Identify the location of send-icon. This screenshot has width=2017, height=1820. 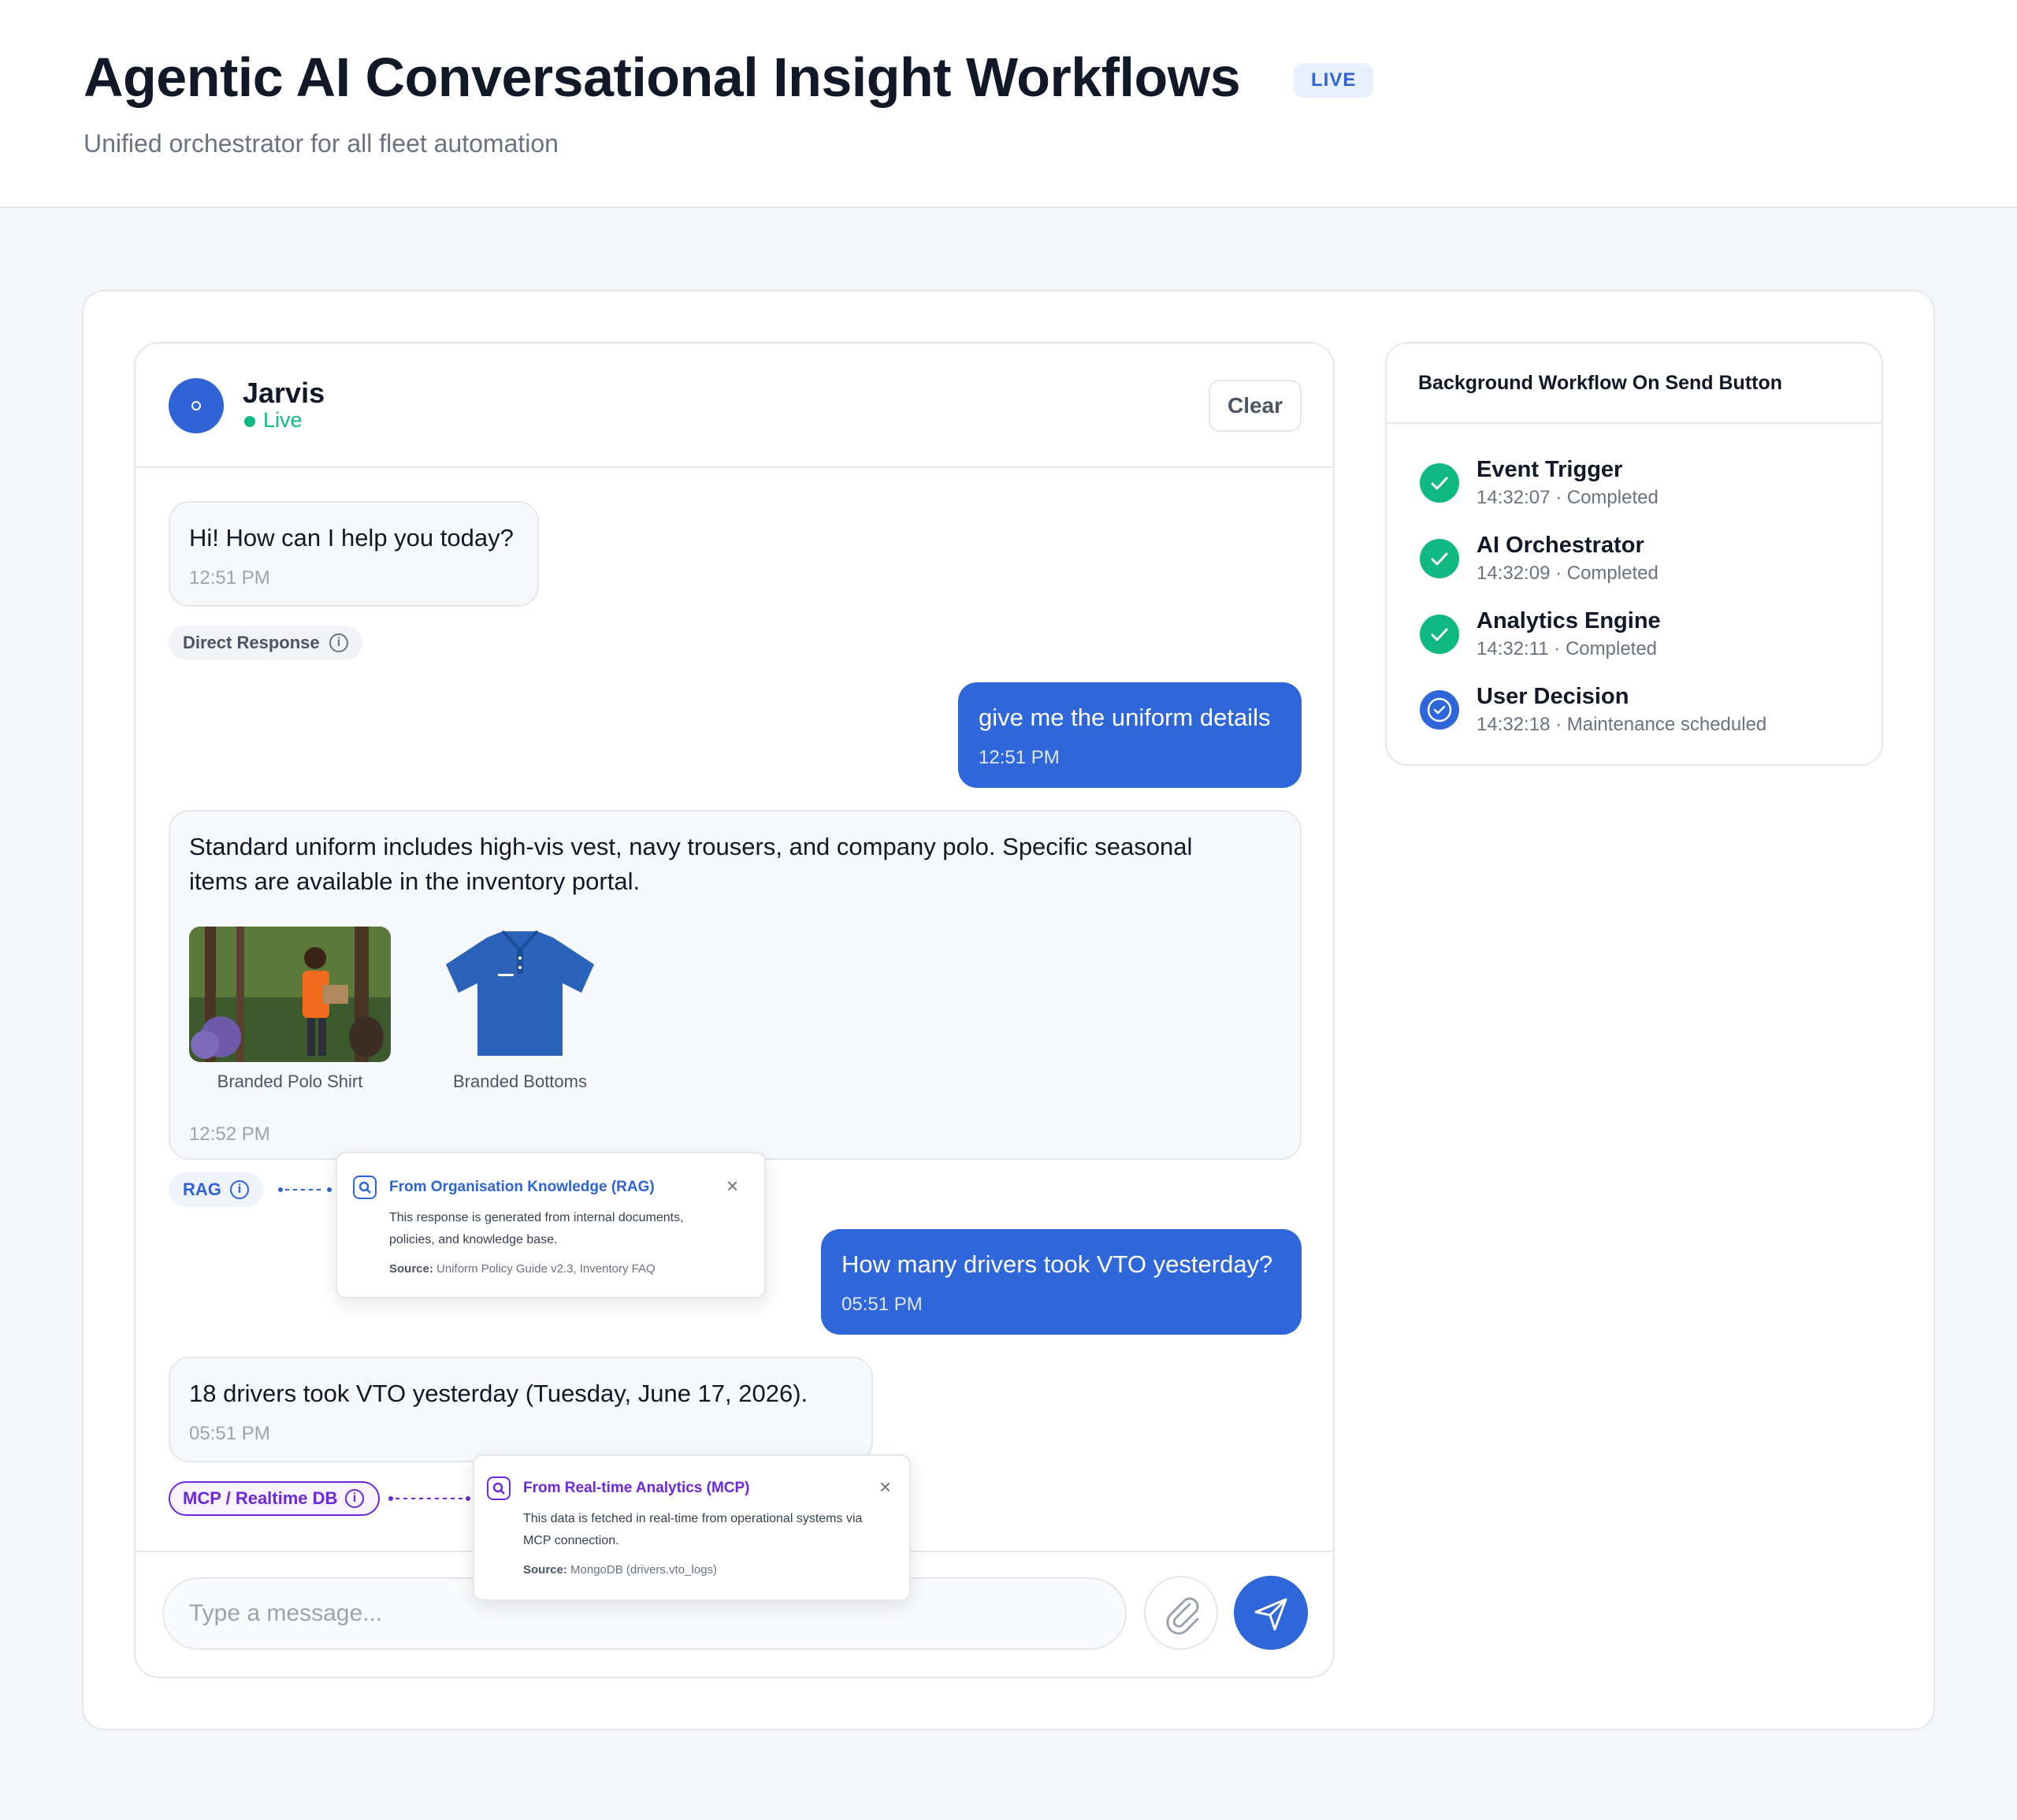
(1270, 1614).